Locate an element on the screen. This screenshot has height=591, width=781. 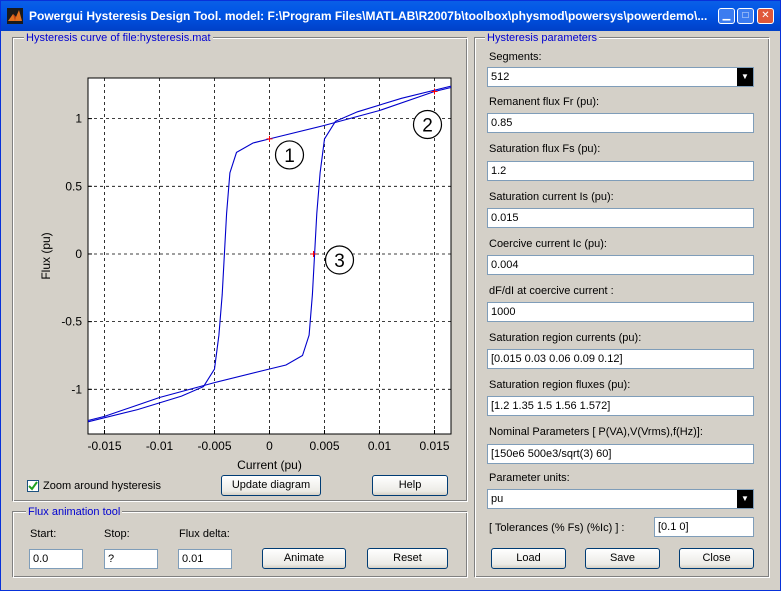
y-tick-label: -1 is located at coordinates (76, 389).